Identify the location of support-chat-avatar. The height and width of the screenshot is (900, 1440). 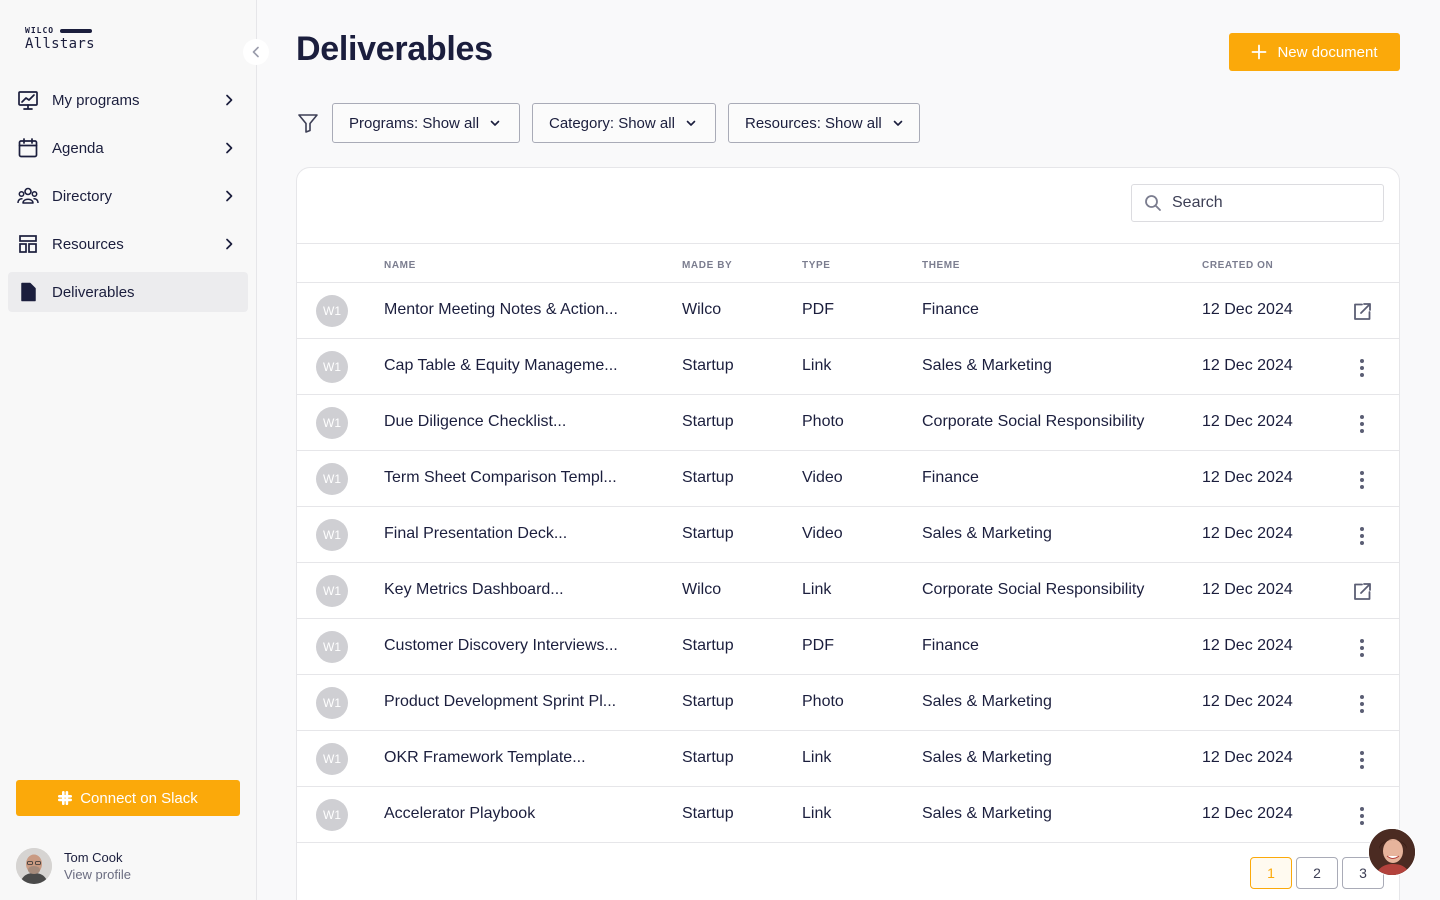
(1392, 852).